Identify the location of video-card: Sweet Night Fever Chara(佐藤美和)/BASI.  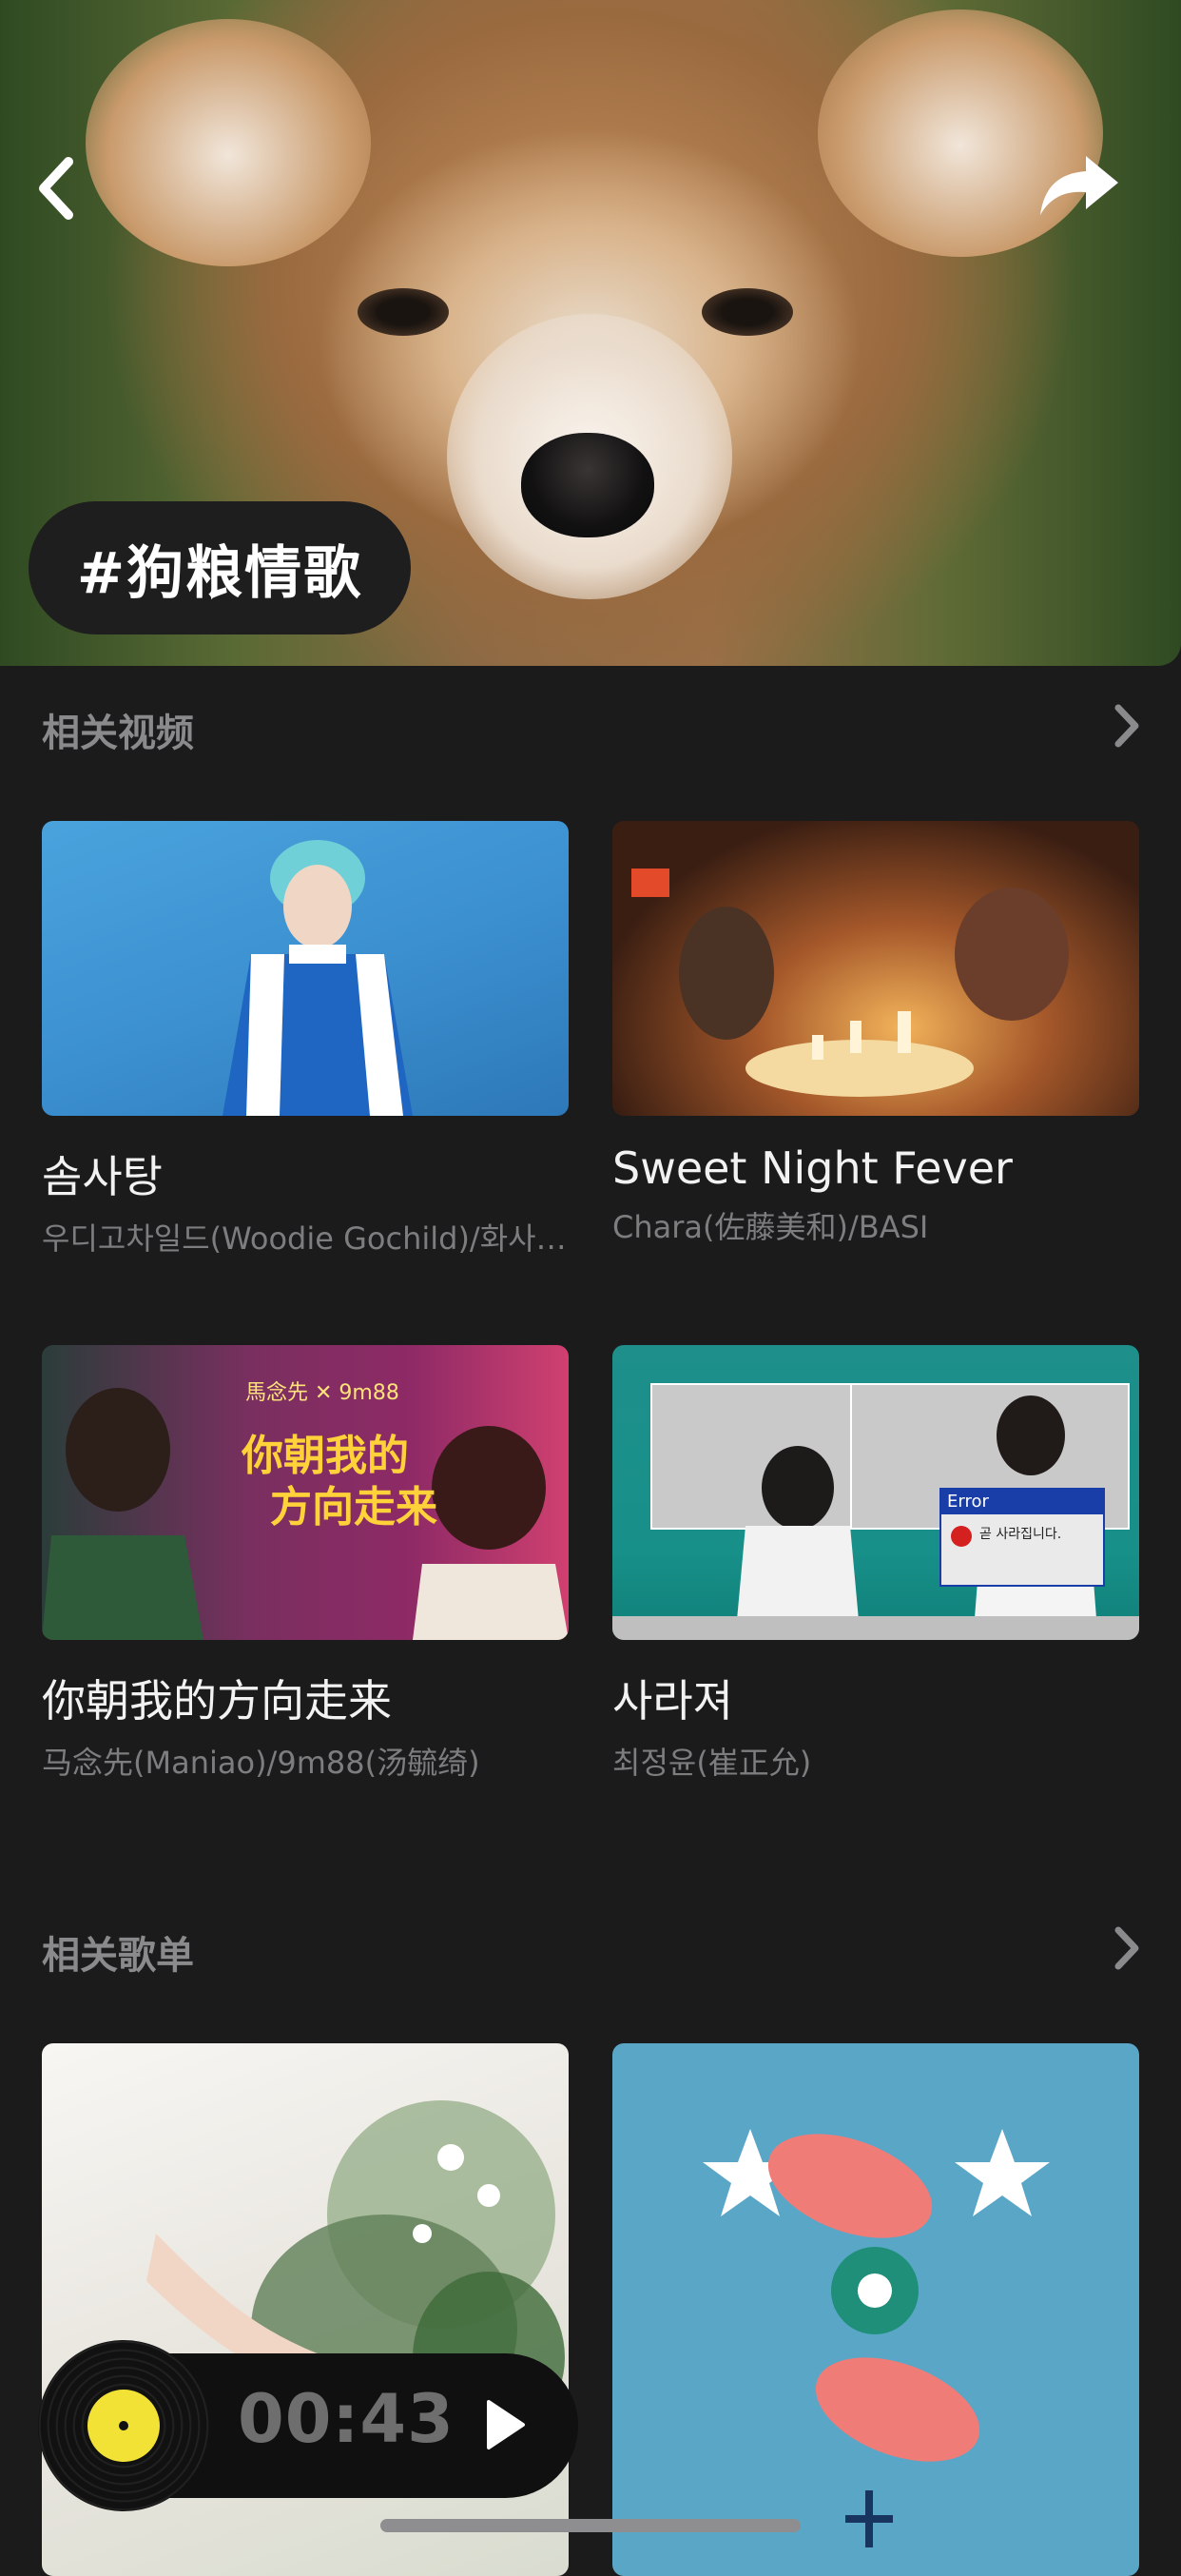
(875, 1034).